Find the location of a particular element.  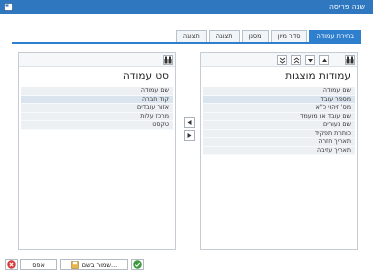

window-icon is located at coordinates (8, 7).